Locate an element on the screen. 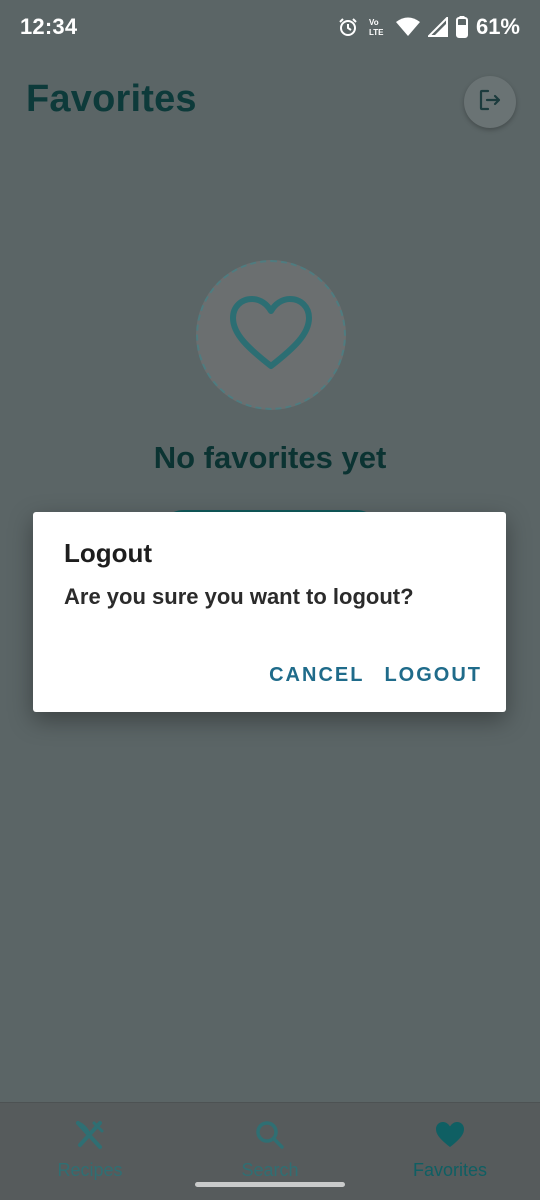 The height and width of the screenshot is (1200, 540). nav-label-favorites: Favorites is located at coordinates (450, 1170).